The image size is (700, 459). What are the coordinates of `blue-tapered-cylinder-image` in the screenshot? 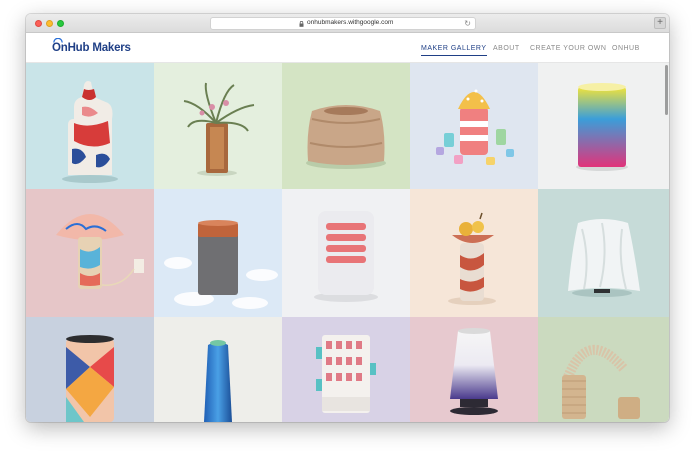 It's located at (218, 369).